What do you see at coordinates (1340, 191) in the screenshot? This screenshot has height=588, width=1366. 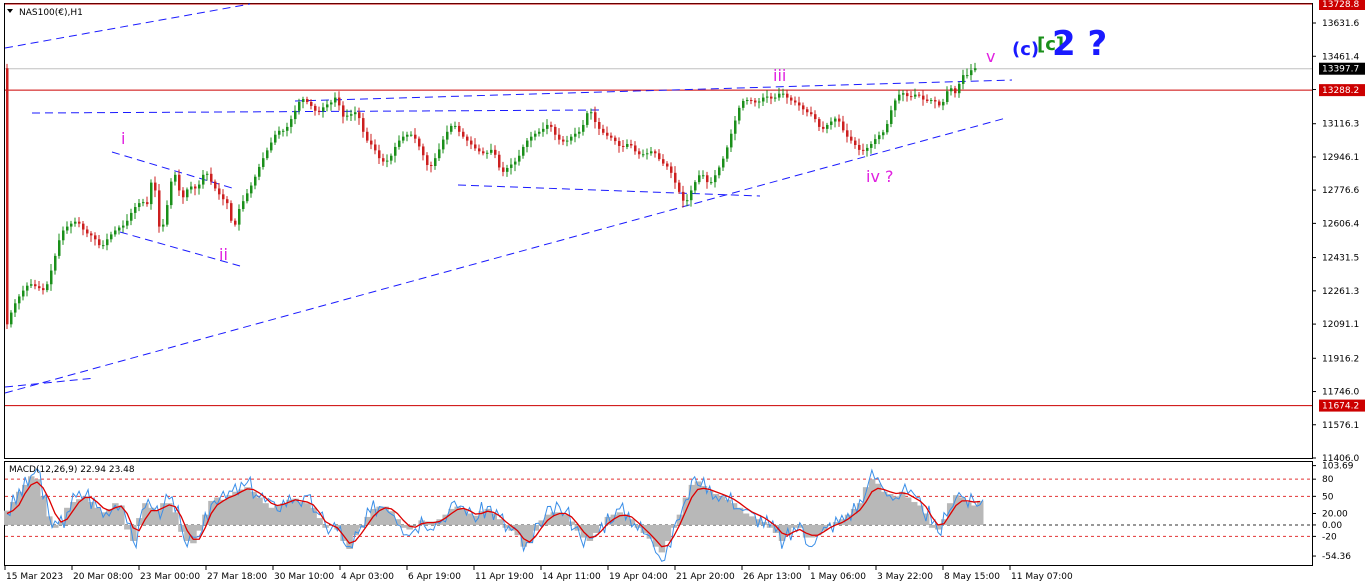 I see `price-tick-label: 12776.6` at bounding box center [1340, 191].